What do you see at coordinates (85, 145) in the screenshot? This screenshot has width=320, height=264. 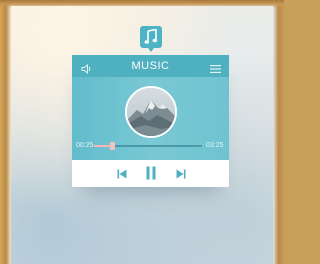 I see `time-elapsed: 00:25` at bounding box center [85, 145].